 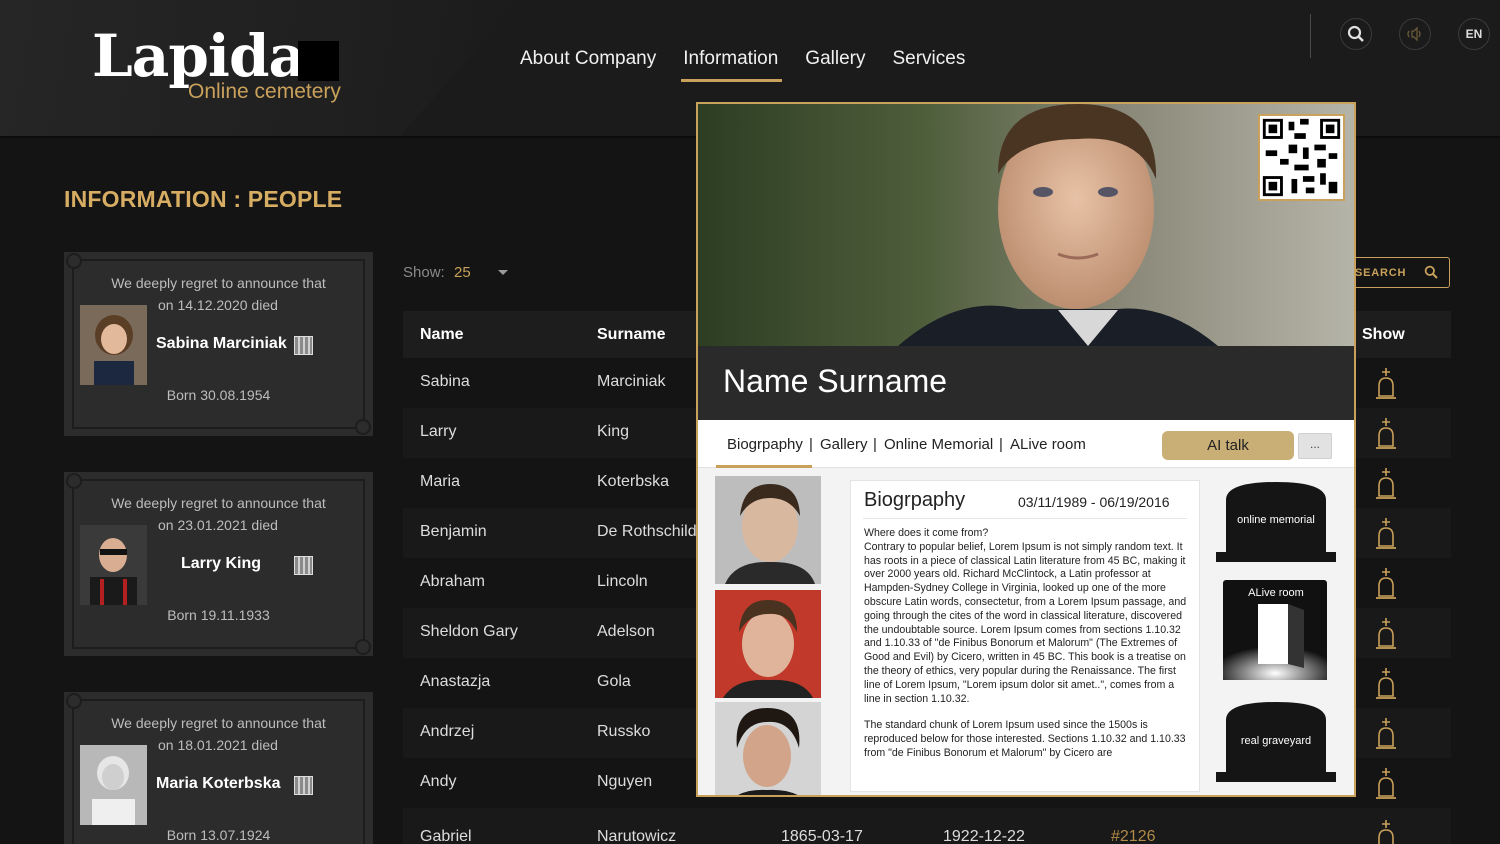 What do you see at coordinates (1048, 444) in the screenshot?
I see `tab-alive-room: ALive room` at bounding box center [1048, 444].